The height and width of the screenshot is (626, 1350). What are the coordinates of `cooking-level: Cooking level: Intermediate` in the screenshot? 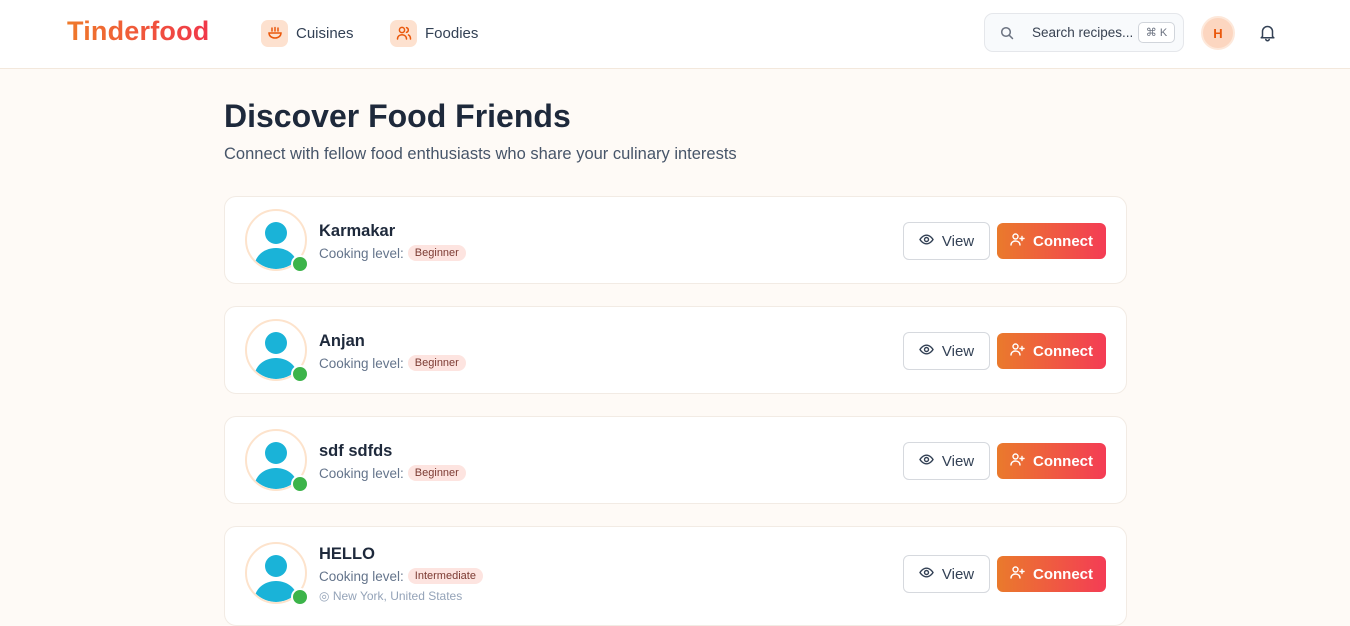 It's located at (401, 576).